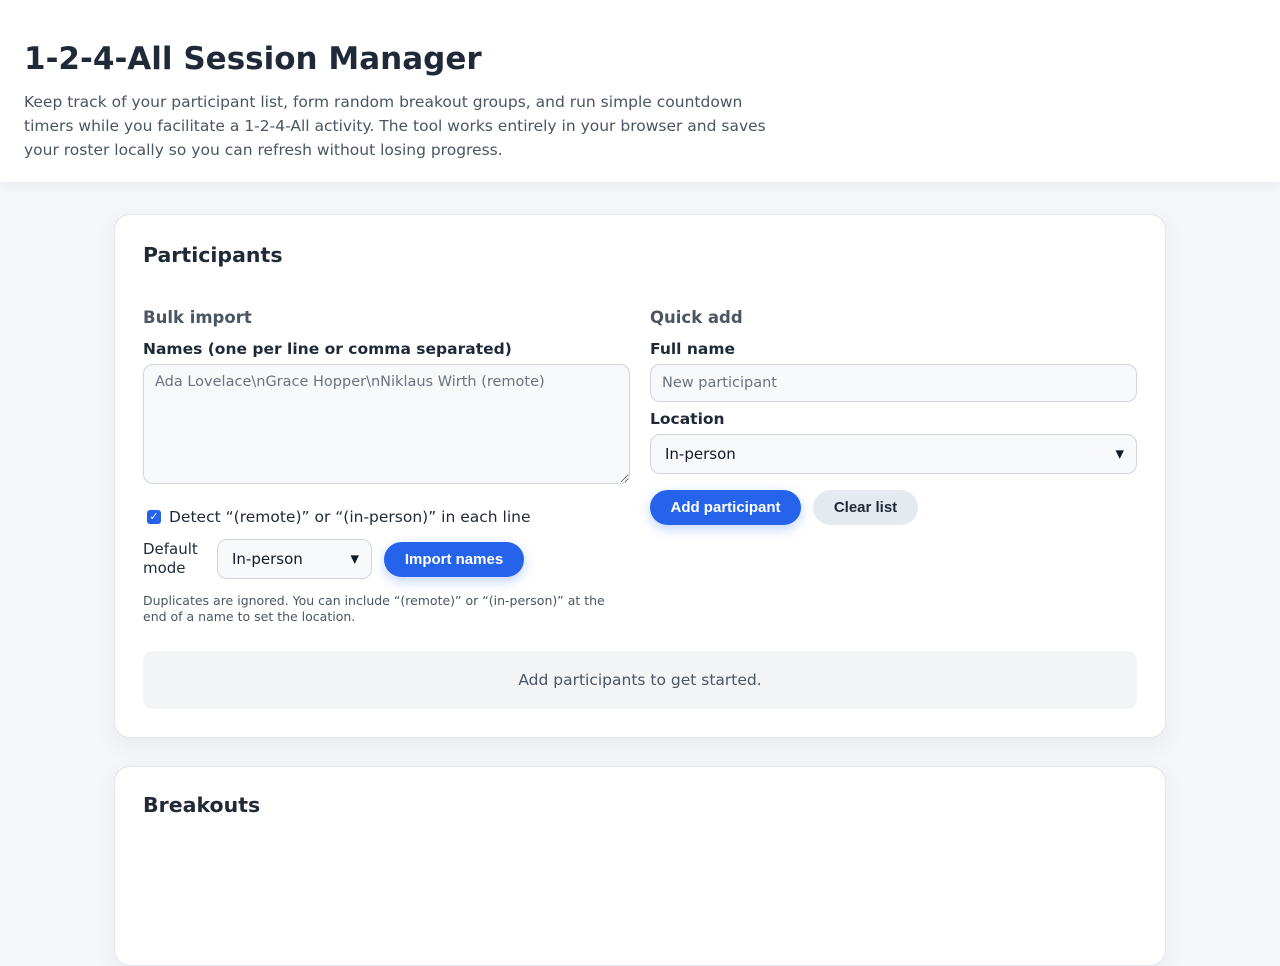  I want to click on add-participant-button: Add participant, so click(725, 507).